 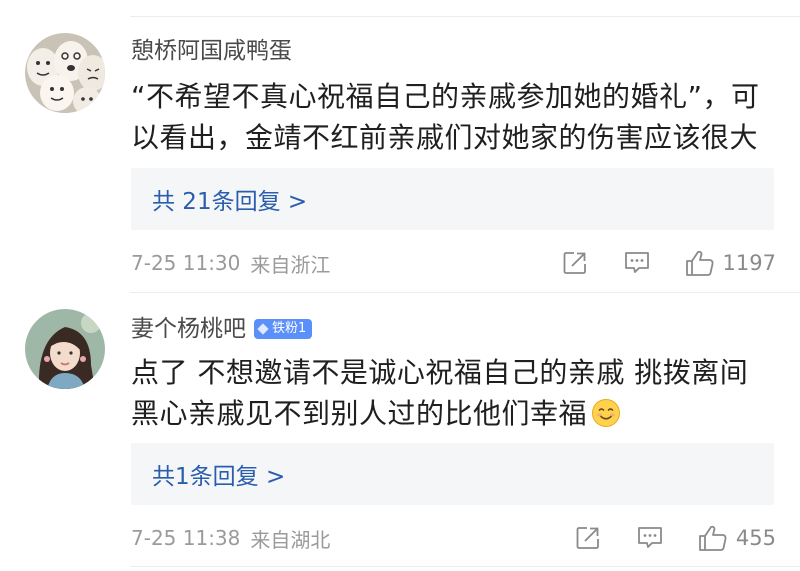 What do you see at coordinates (218, 474) in the screenshot?
I see `view-replies-link: 共1条回复 >` at bounding box center [218, 474].